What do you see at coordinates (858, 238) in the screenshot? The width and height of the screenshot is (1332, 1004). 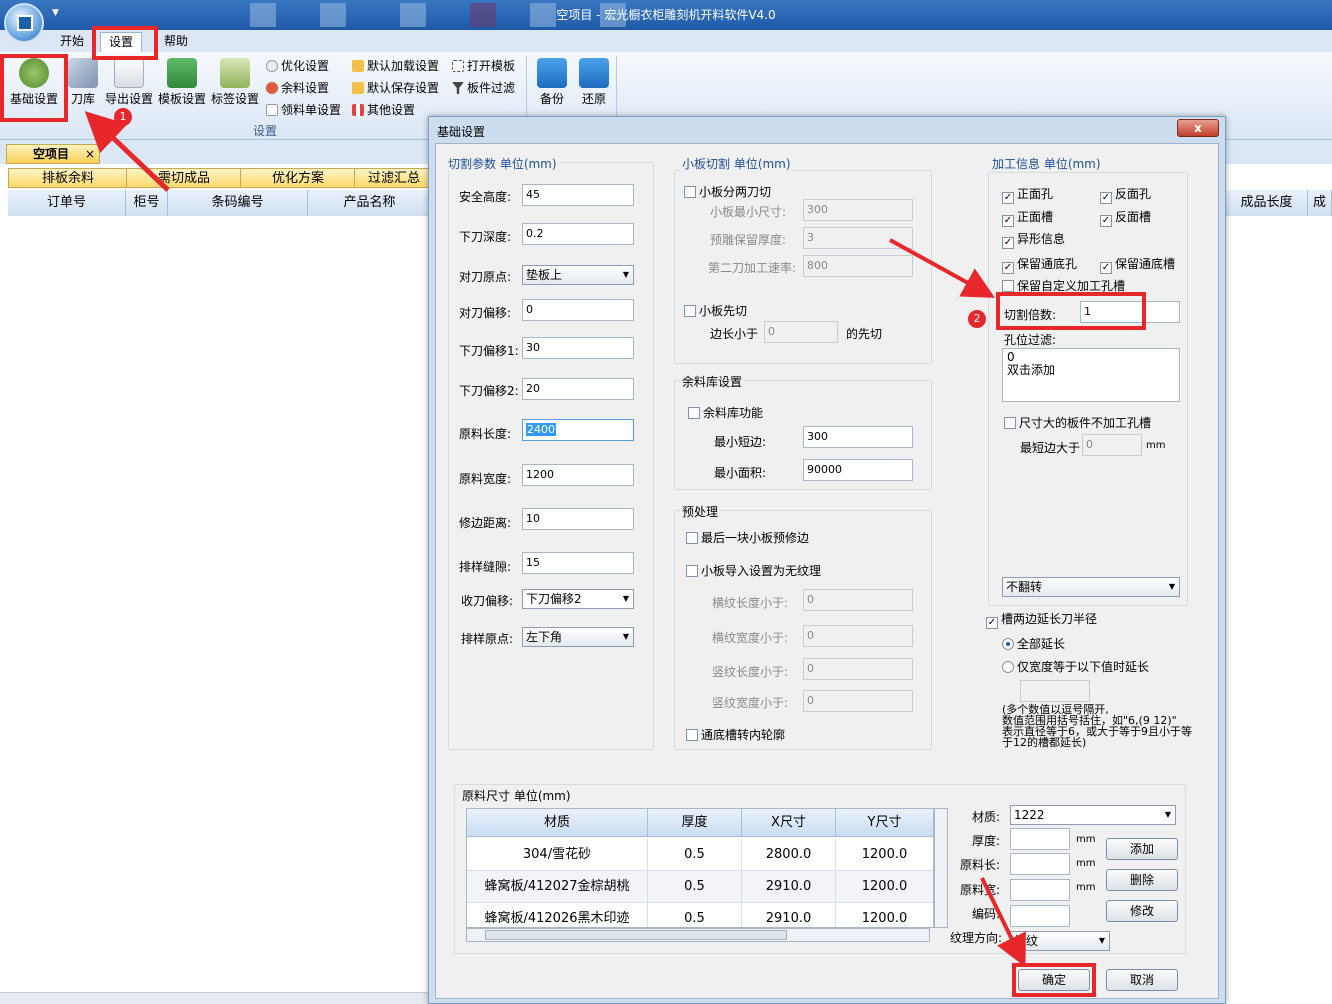 I see `pre-thick-input: 3` at bounding box center [858, 238].